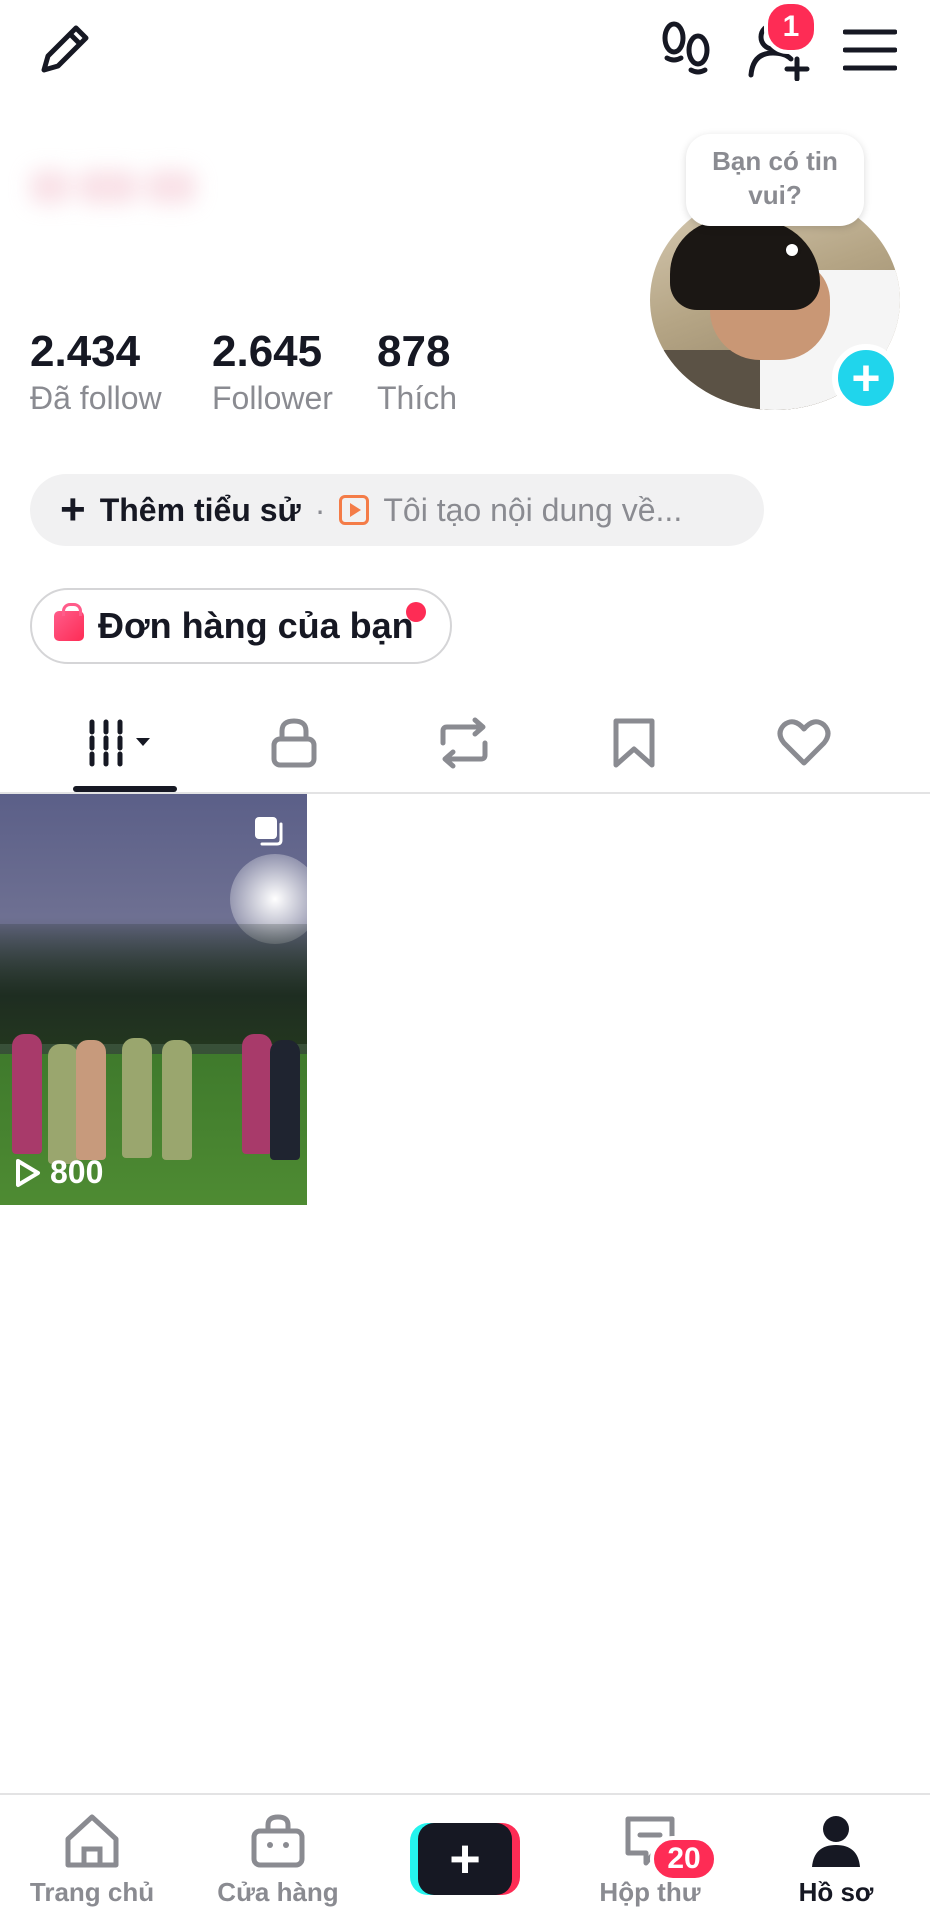 Image resolution: width=930 pixels, height=1920 pixels. I want to click on shopping-bag-icon, so click(69, 622).